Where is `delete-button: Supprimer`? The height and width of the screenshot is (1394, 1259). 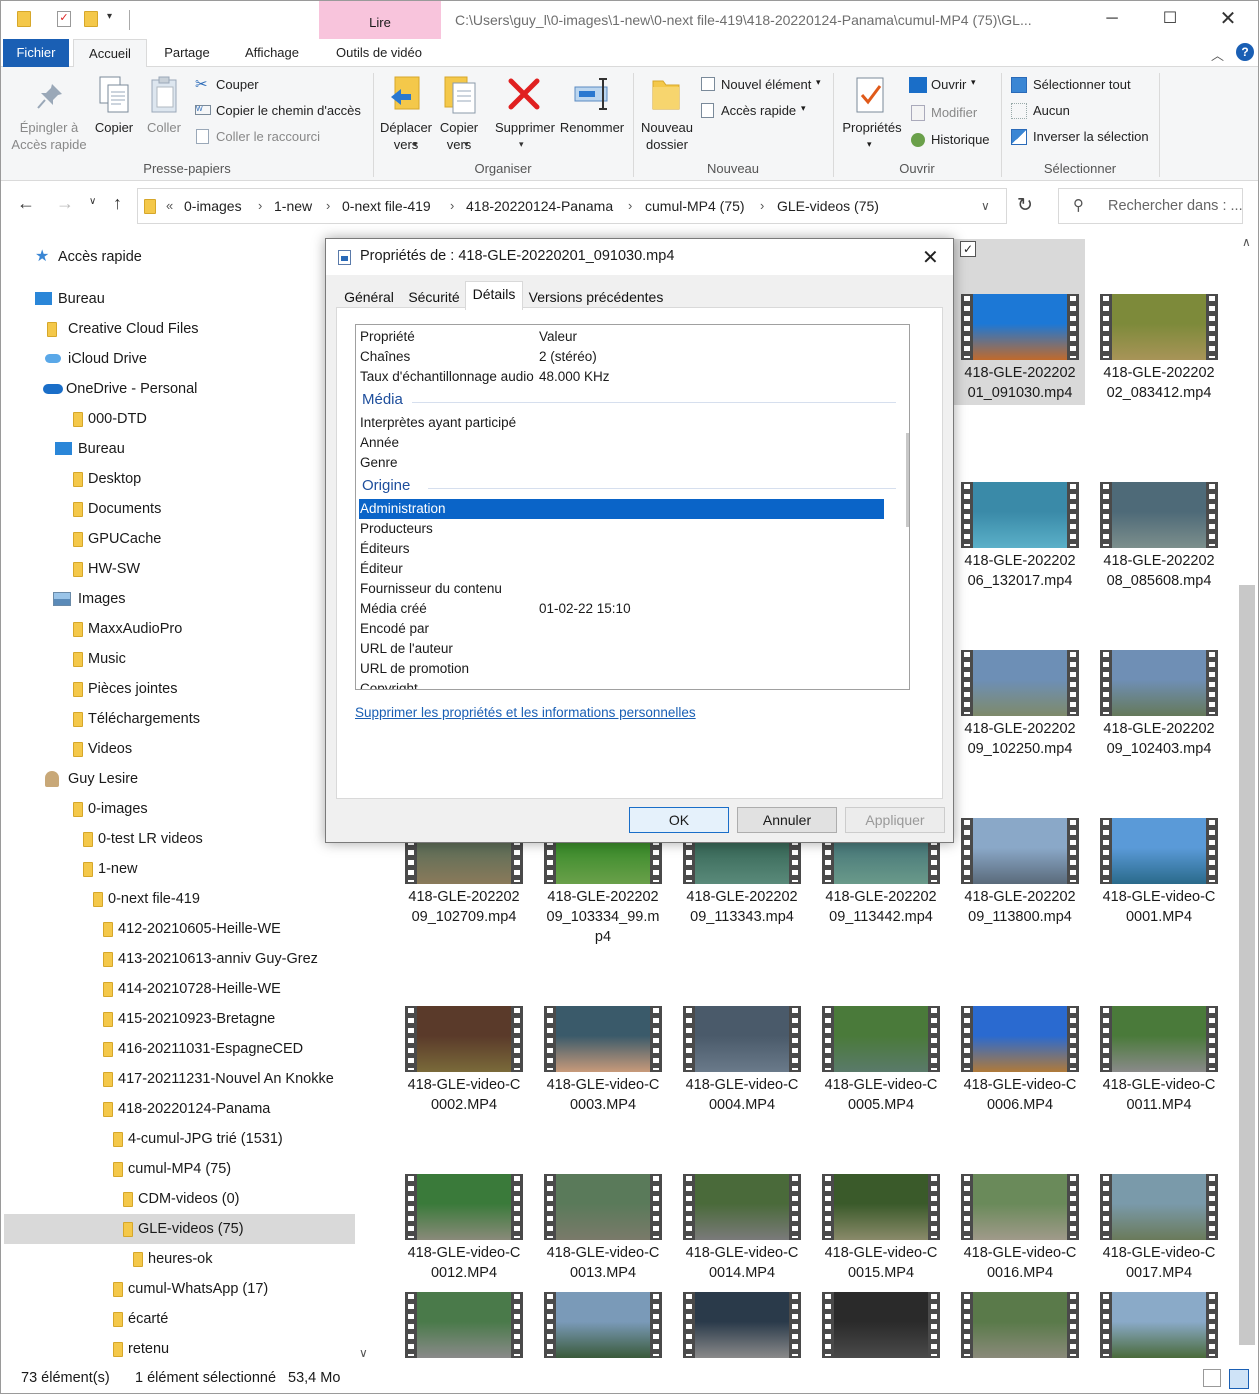 delete-button: Supprimer is located at coordinates (525, 127).